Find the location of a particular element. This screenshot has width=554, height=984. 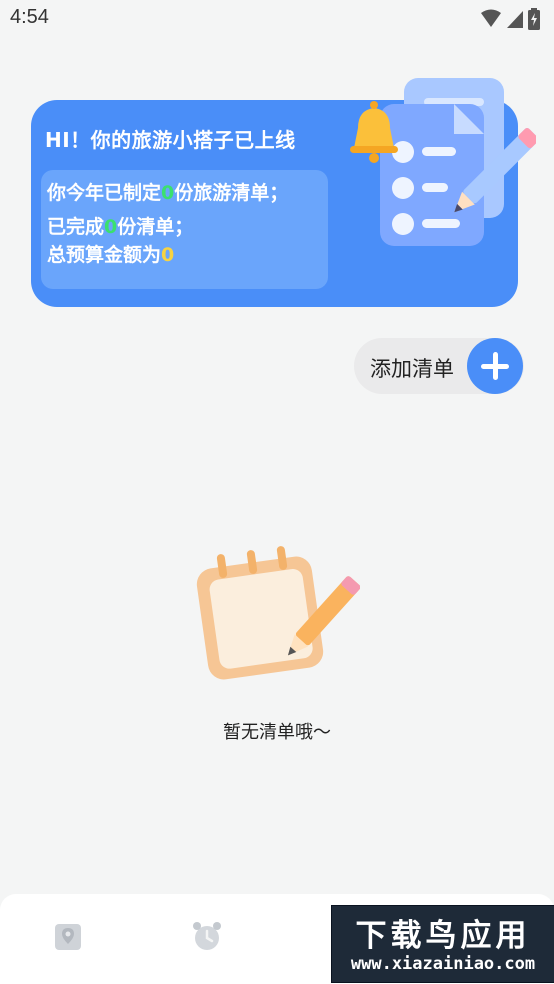

stats-line-completed: 已完成0份清单； is located at coordinates (120, 225).